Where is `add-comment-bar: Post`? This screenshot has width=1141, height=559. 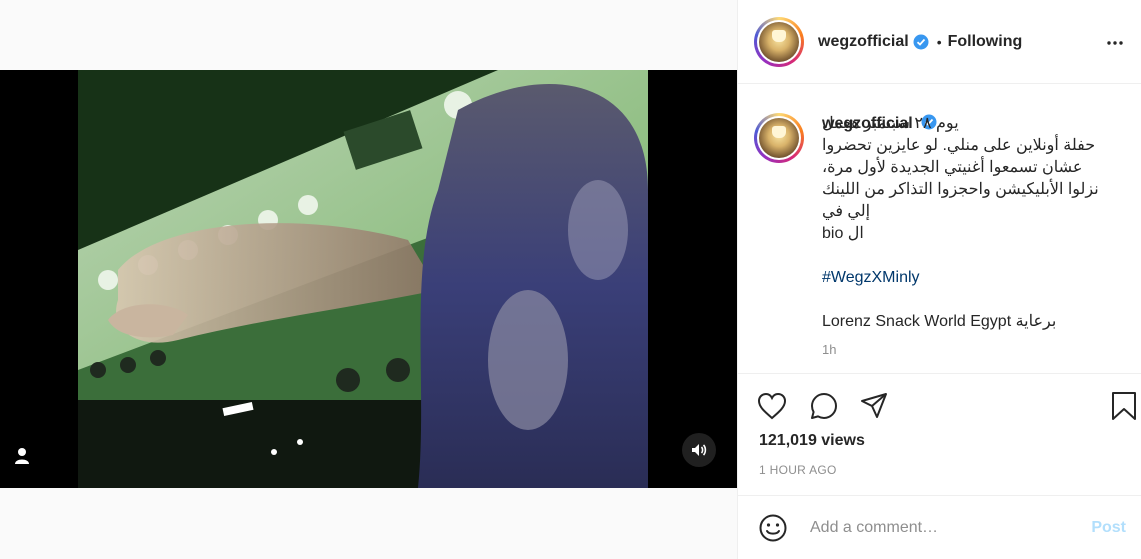
add-comment-bar: Post is located at coordinates (939, 527).